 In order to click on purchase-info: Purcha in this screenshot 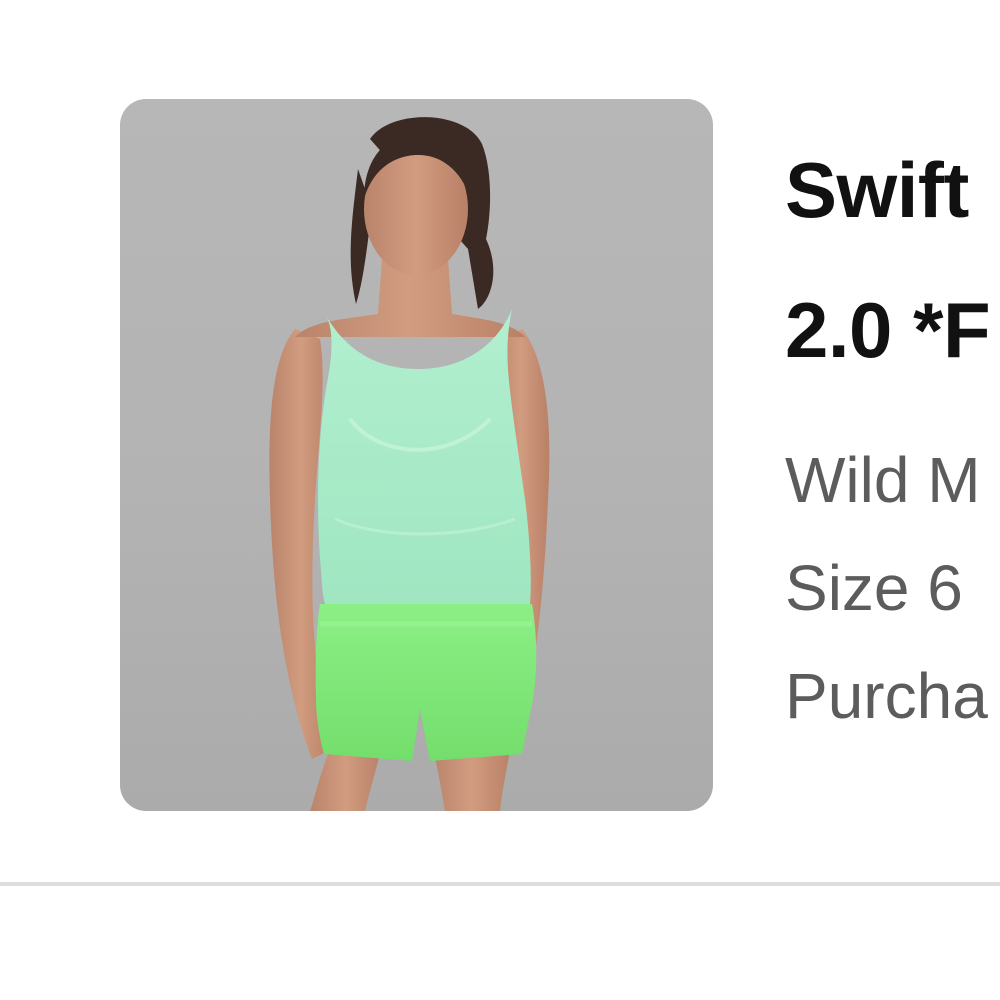, I will do `click(886, 696)`.